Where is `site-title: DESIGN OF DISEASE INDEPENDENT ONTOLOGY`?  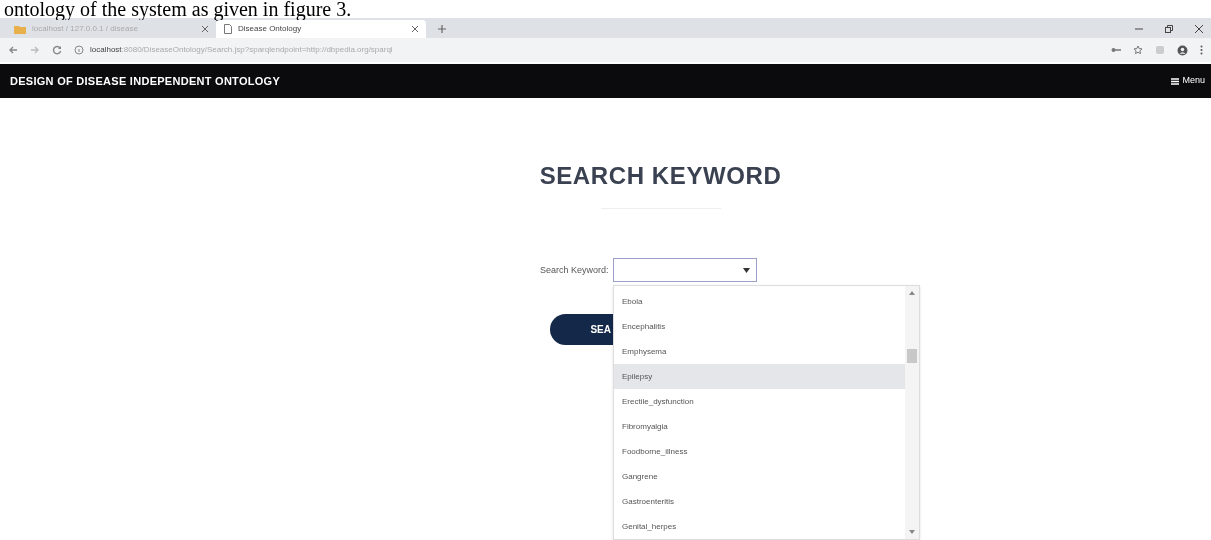 site-title: DESIGN OF DISEASE INDEPENDENT ONTOLOGY is located at coordinates (145, 81).